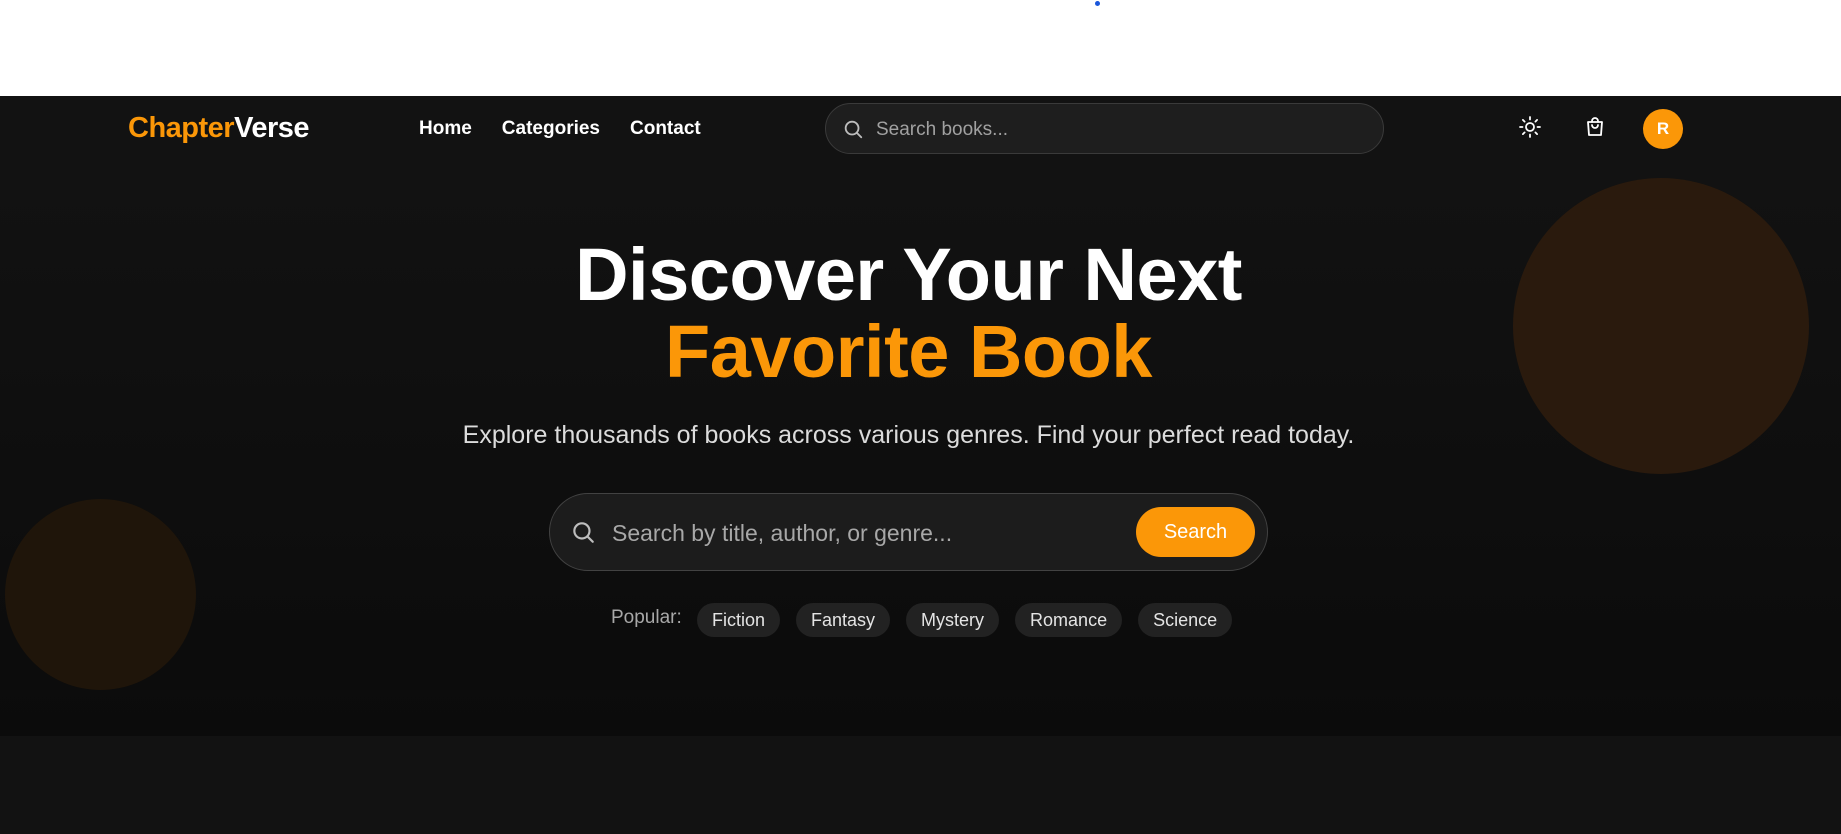  I want to click on brand-logo-part1: Chapter, so click(181, 128).